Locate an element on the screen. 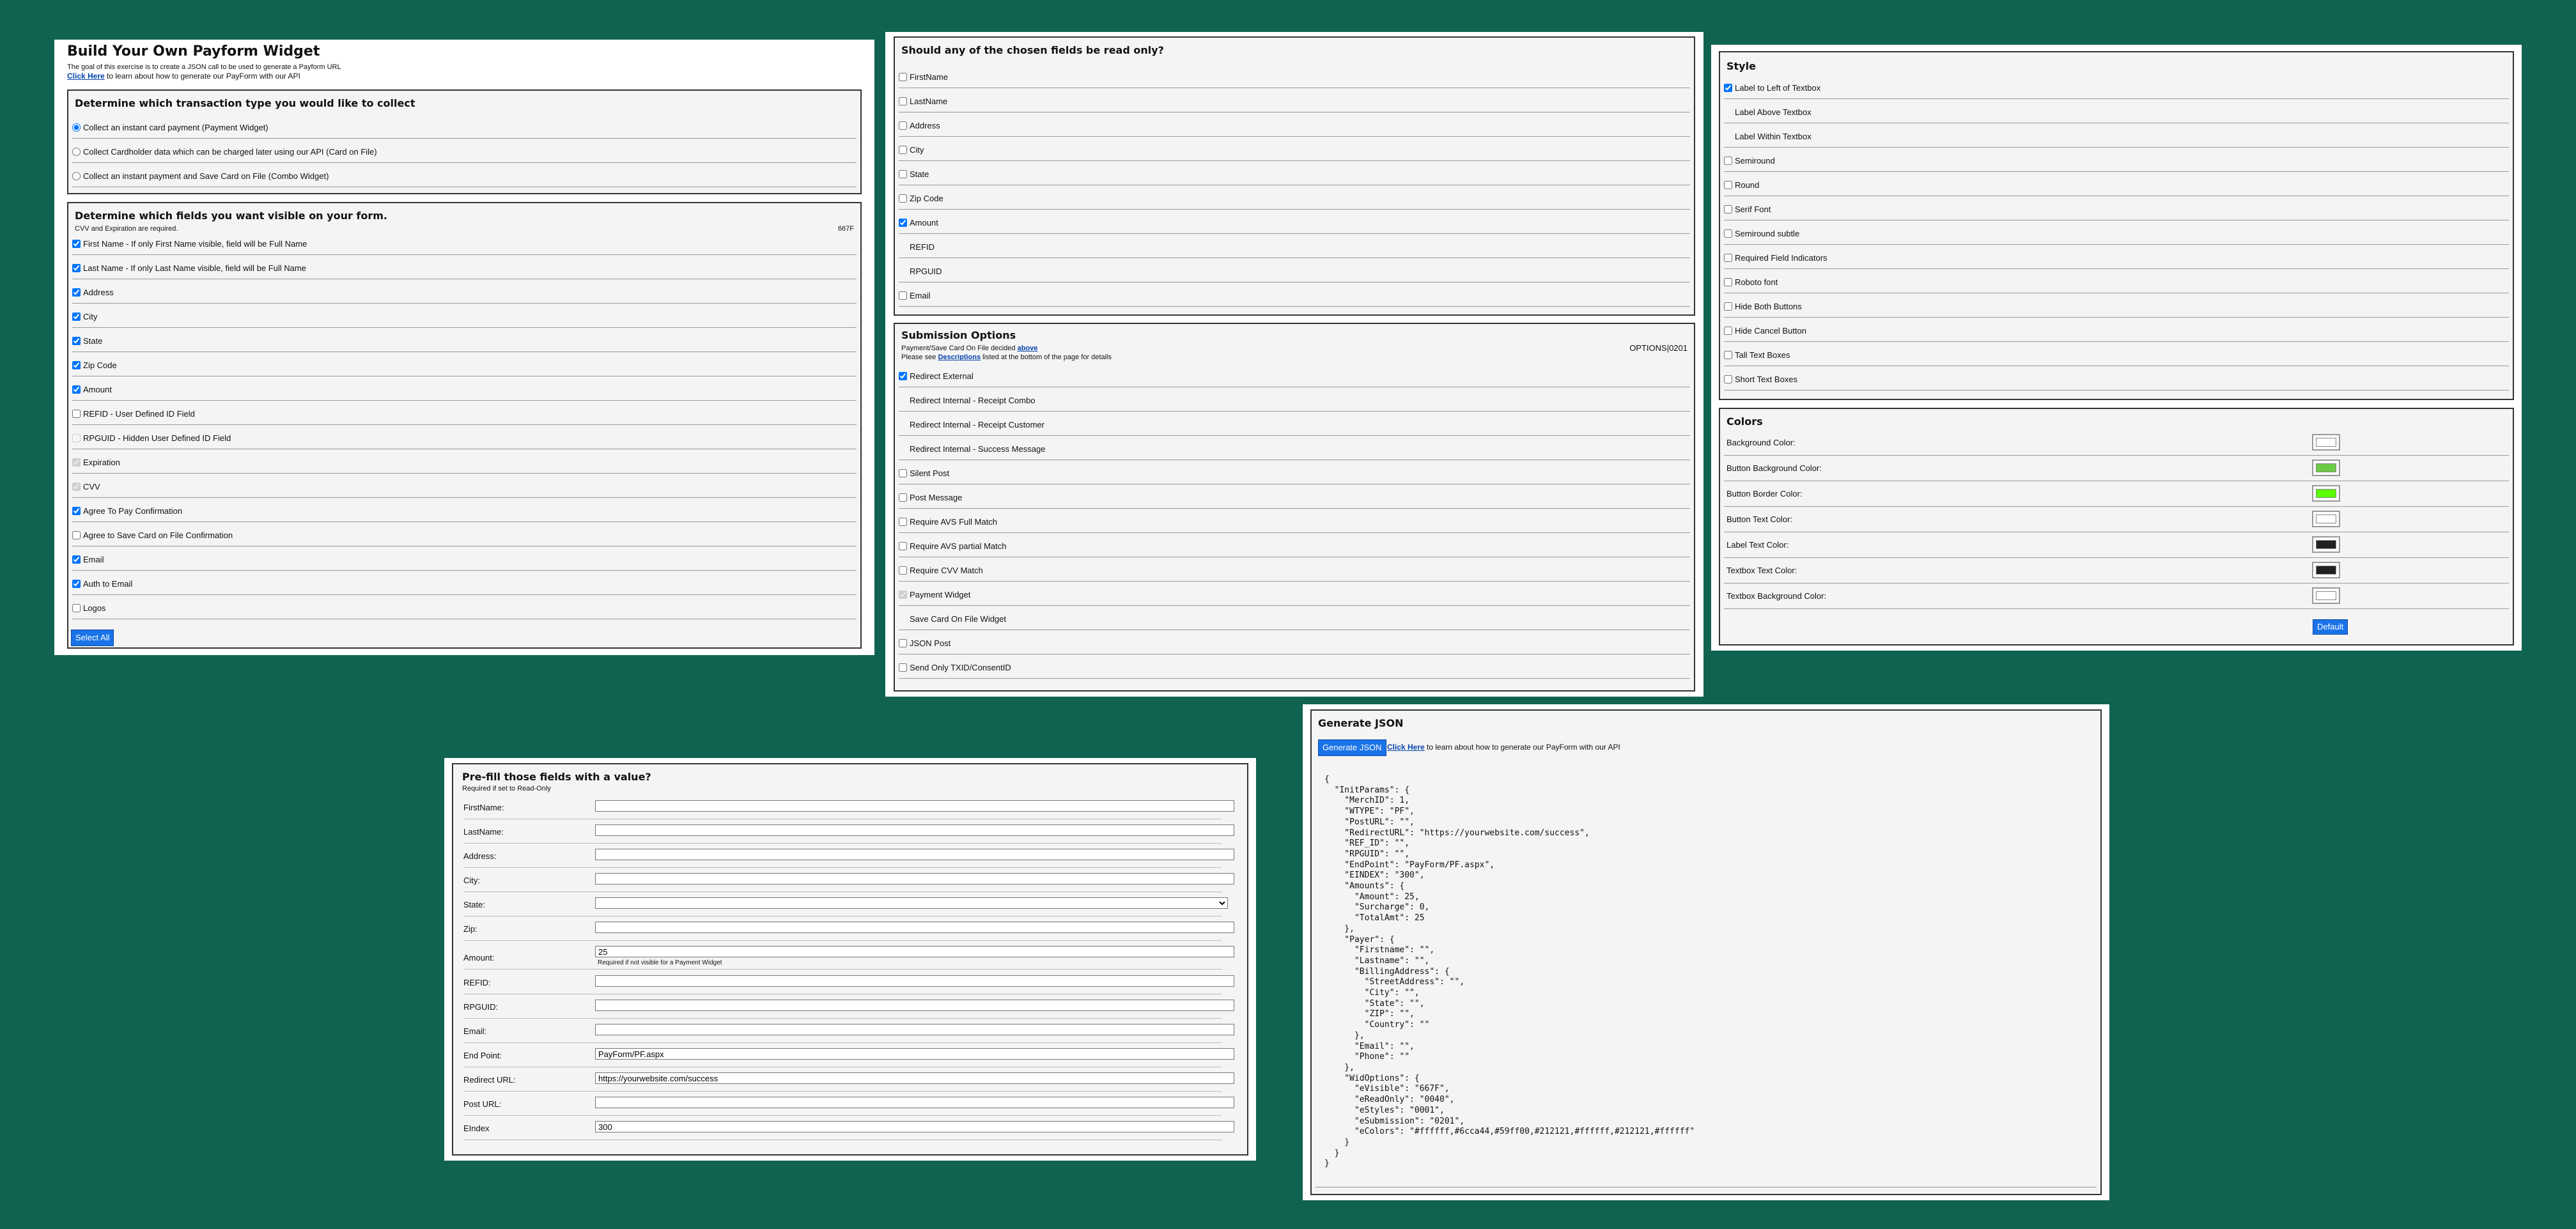 The width and height of the screenshot is (2576, 1229). vis-option: Email is located at coordinates (465, 559).